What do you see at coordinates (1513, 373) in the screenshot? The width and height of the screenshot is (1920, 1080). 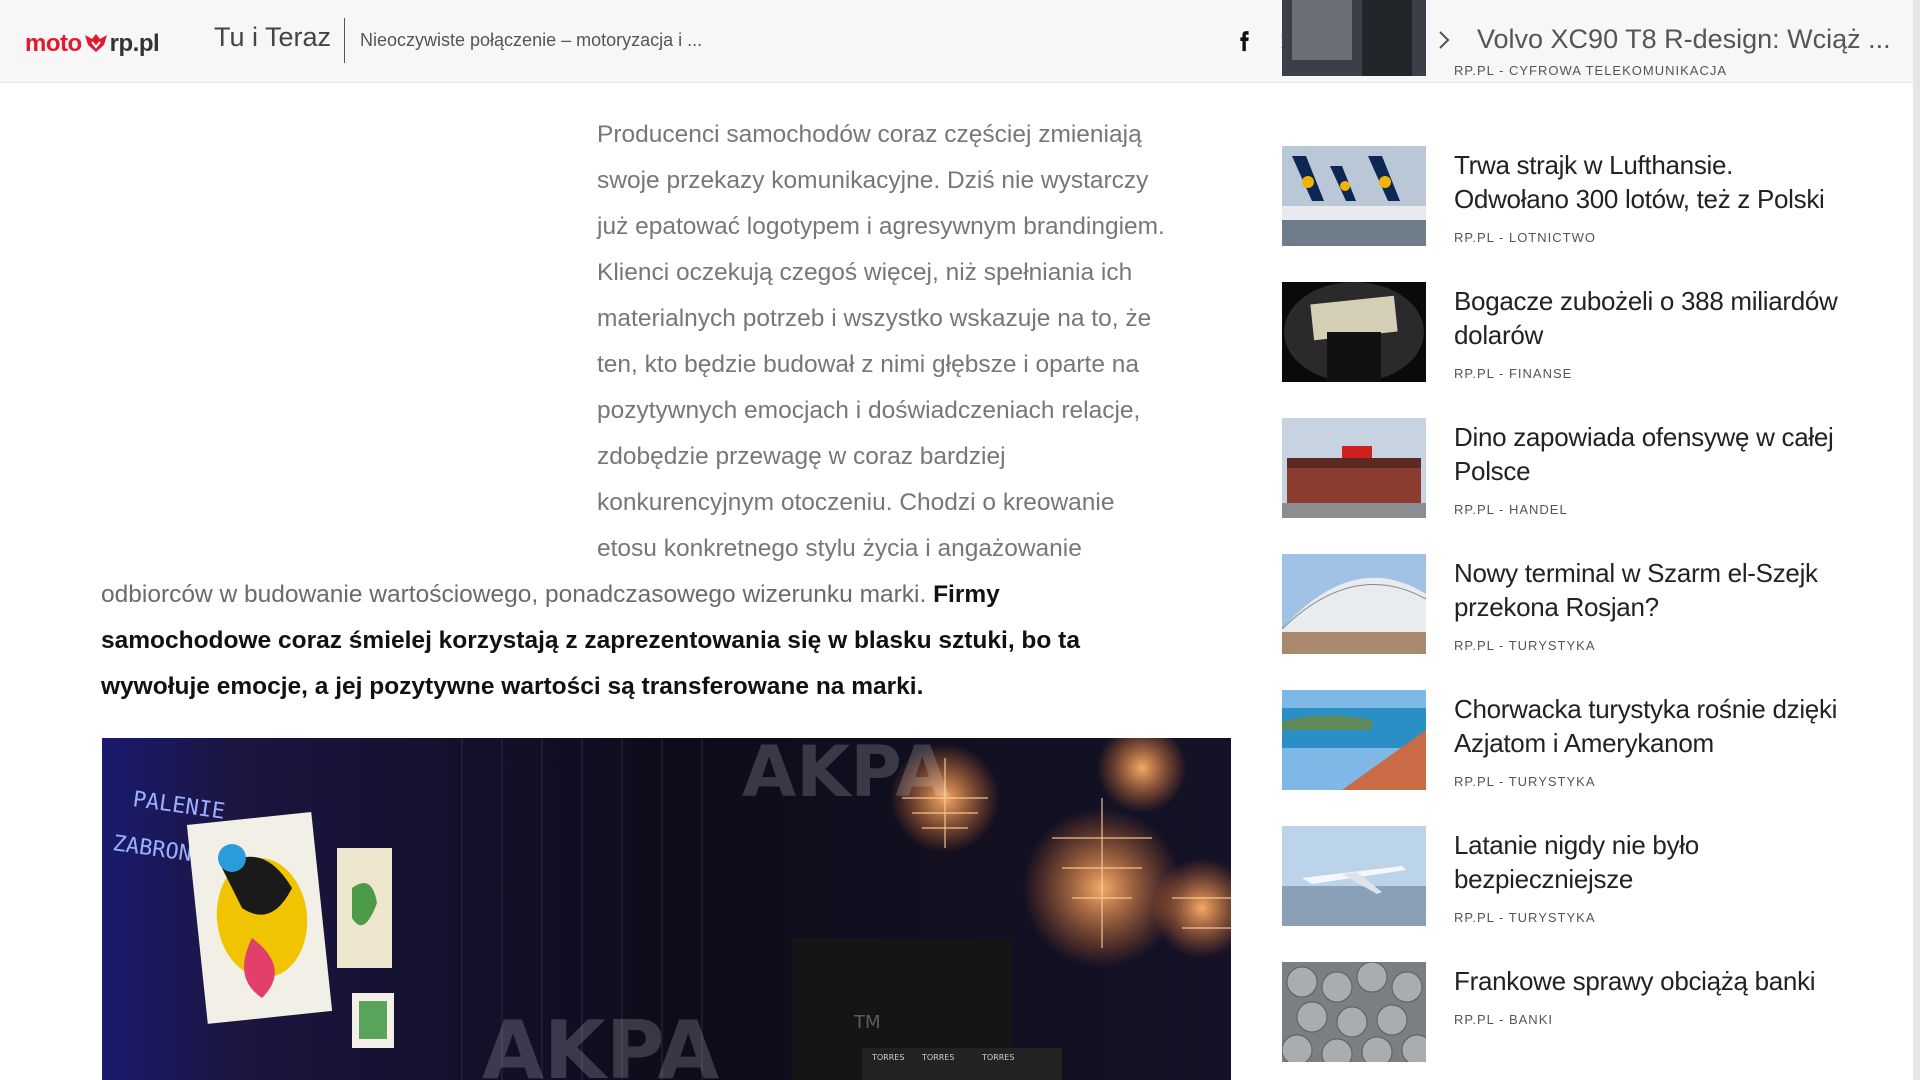 I see `related-article-category: RP.PL - FINANSE` at bounding box center [1513, 373].